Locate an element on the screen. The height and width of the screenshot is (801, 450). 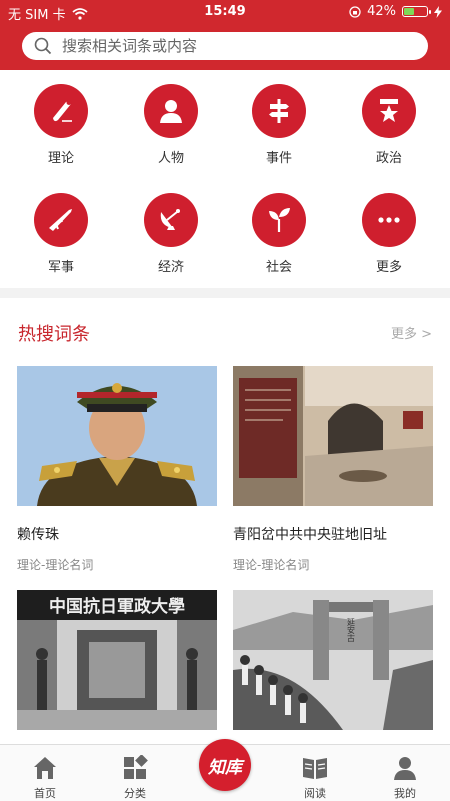
category-military: 军事 is located at coordinates (61, 234).